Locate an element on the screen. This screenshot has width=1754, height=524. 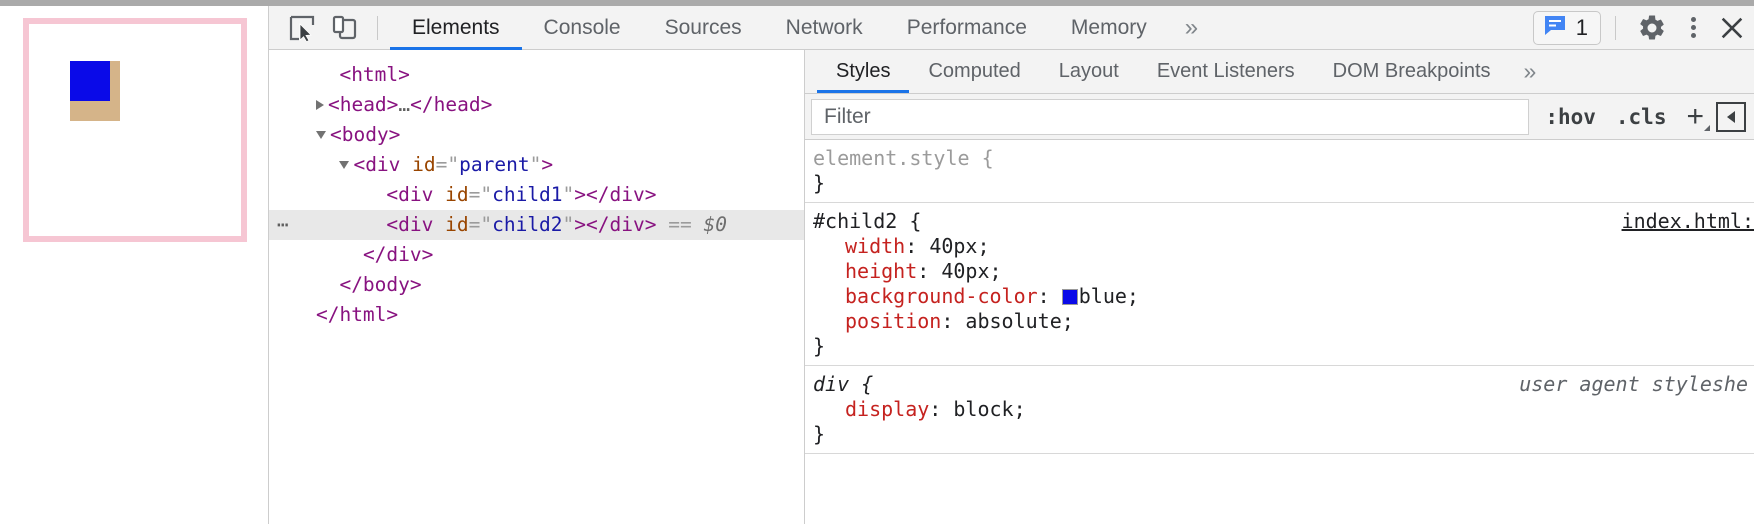
css-rule-selector: #child2 { is located at coordinates (1279, 221).